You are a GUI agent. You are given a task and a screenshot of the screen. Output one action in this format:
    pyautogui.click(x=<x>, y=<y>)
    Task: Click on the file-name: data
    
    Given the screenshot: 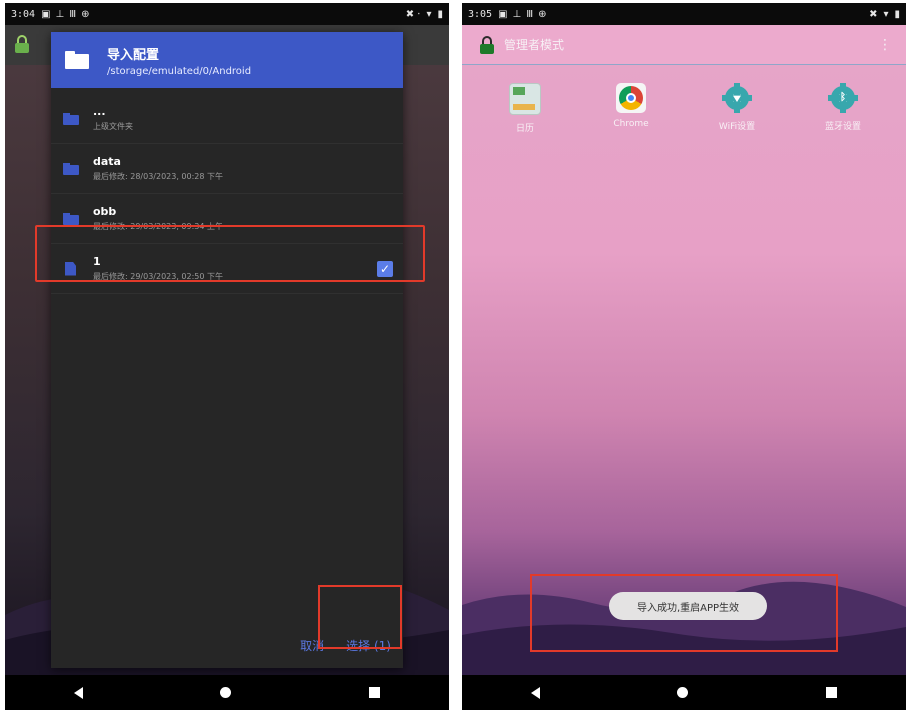 What is the action you would take?
    pyautogui.click(x=107, y=161)
    